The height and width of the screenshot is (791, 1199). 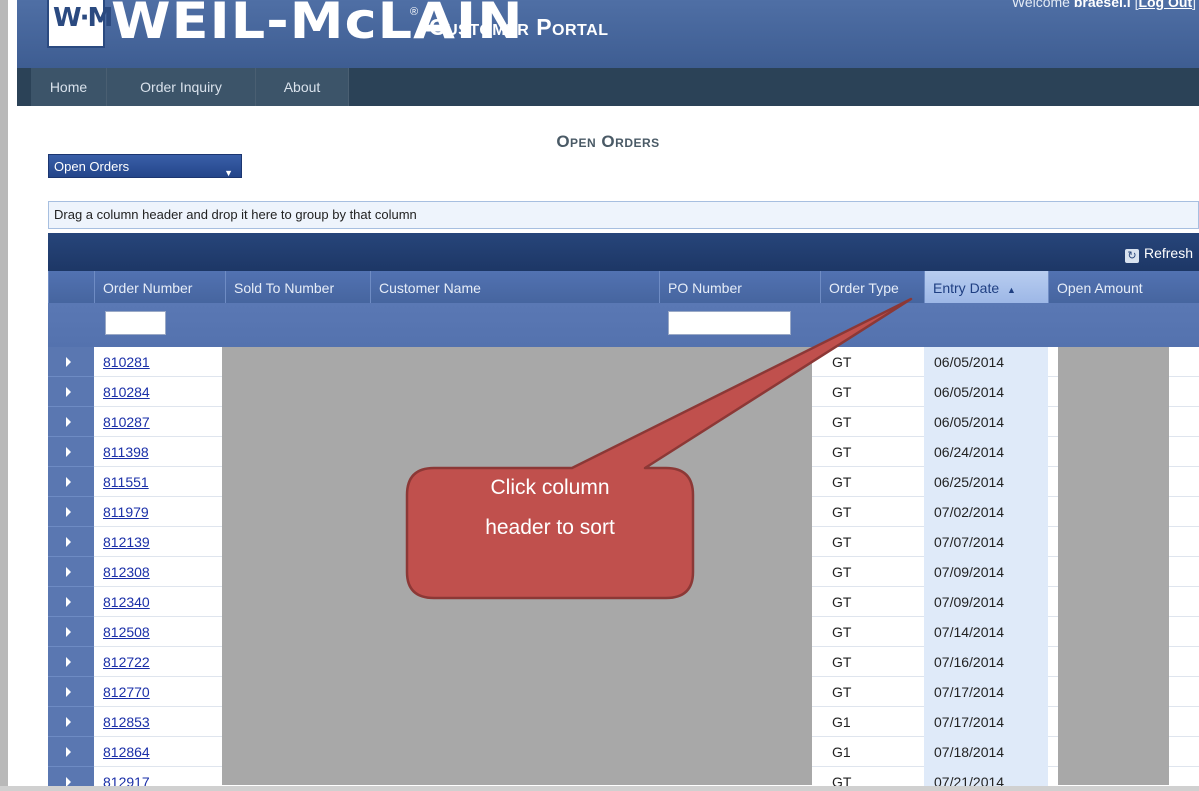 I want to click on nav-home: Home, so click(x=69, y=87).